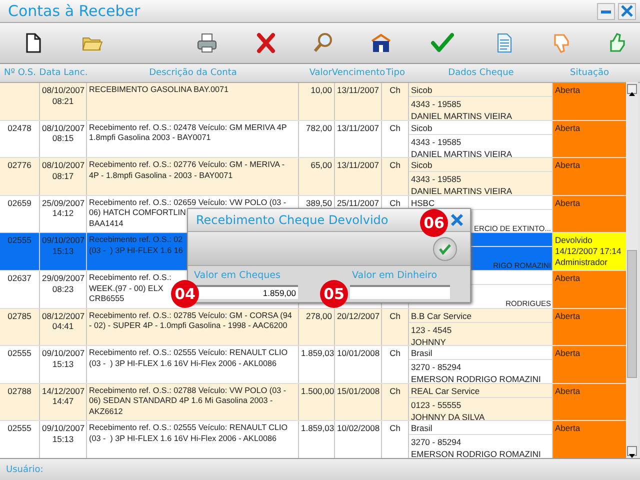  Describe the element at coordinates (20, 73) in the screenshot. I see `column-header: Nº O.S.` at that location.